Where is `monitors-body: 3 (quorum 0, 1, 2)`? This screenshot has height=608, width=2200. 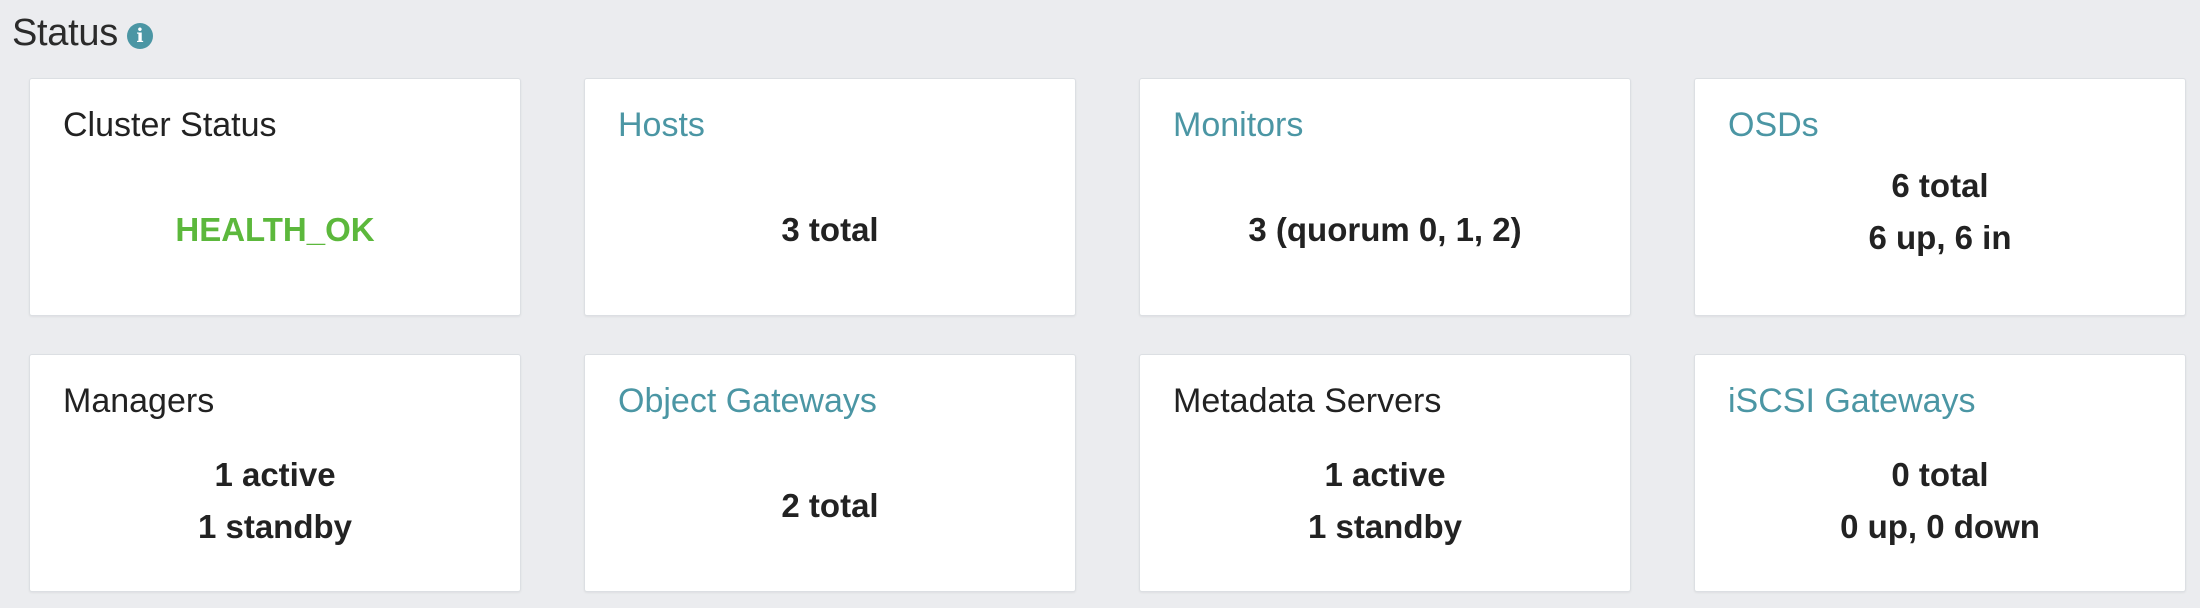 monitors-body: 3 (quorum 0, 1, 2) is located at coordinates (1385, 230).